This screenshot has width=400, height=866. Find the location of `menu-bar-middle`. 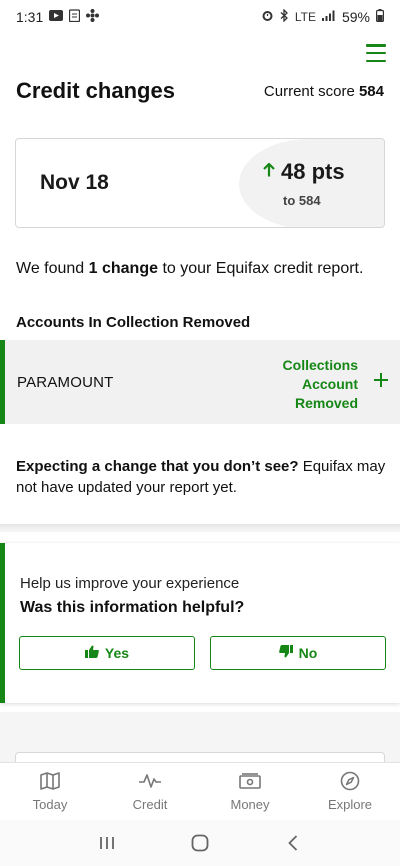

menu-bar-middle is located at coordinates (376, 53).